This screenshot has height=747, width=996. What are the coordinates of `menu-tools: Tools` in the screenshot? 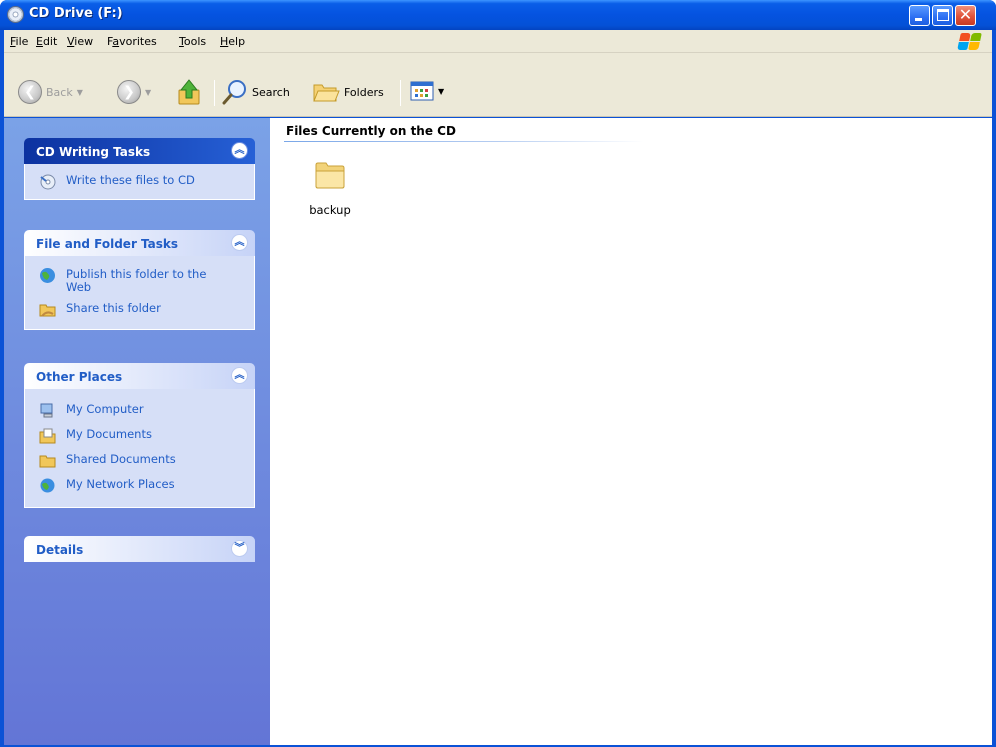 It's located at (192, 41).